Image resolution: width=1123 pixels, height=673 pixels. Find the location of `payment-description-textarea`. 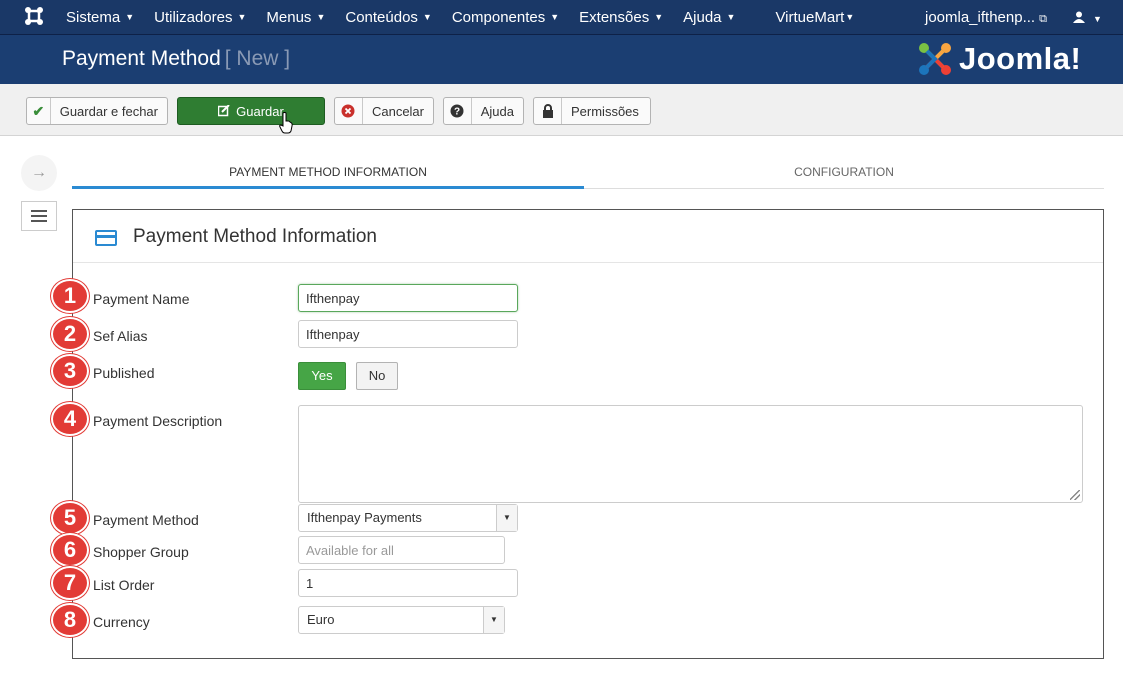

payment-description-textarea is located at coordinates (690, 454).